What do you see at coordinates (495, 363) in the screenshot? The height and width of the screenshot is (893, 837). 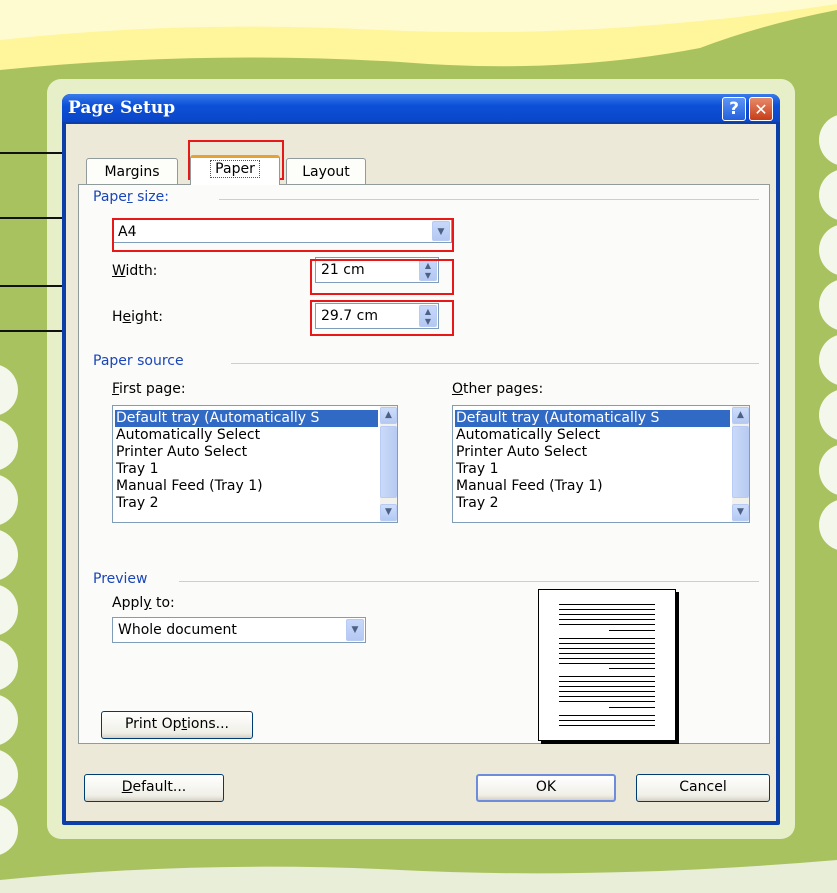 I see `paper-source-divider` at bounding box center [495, 363].